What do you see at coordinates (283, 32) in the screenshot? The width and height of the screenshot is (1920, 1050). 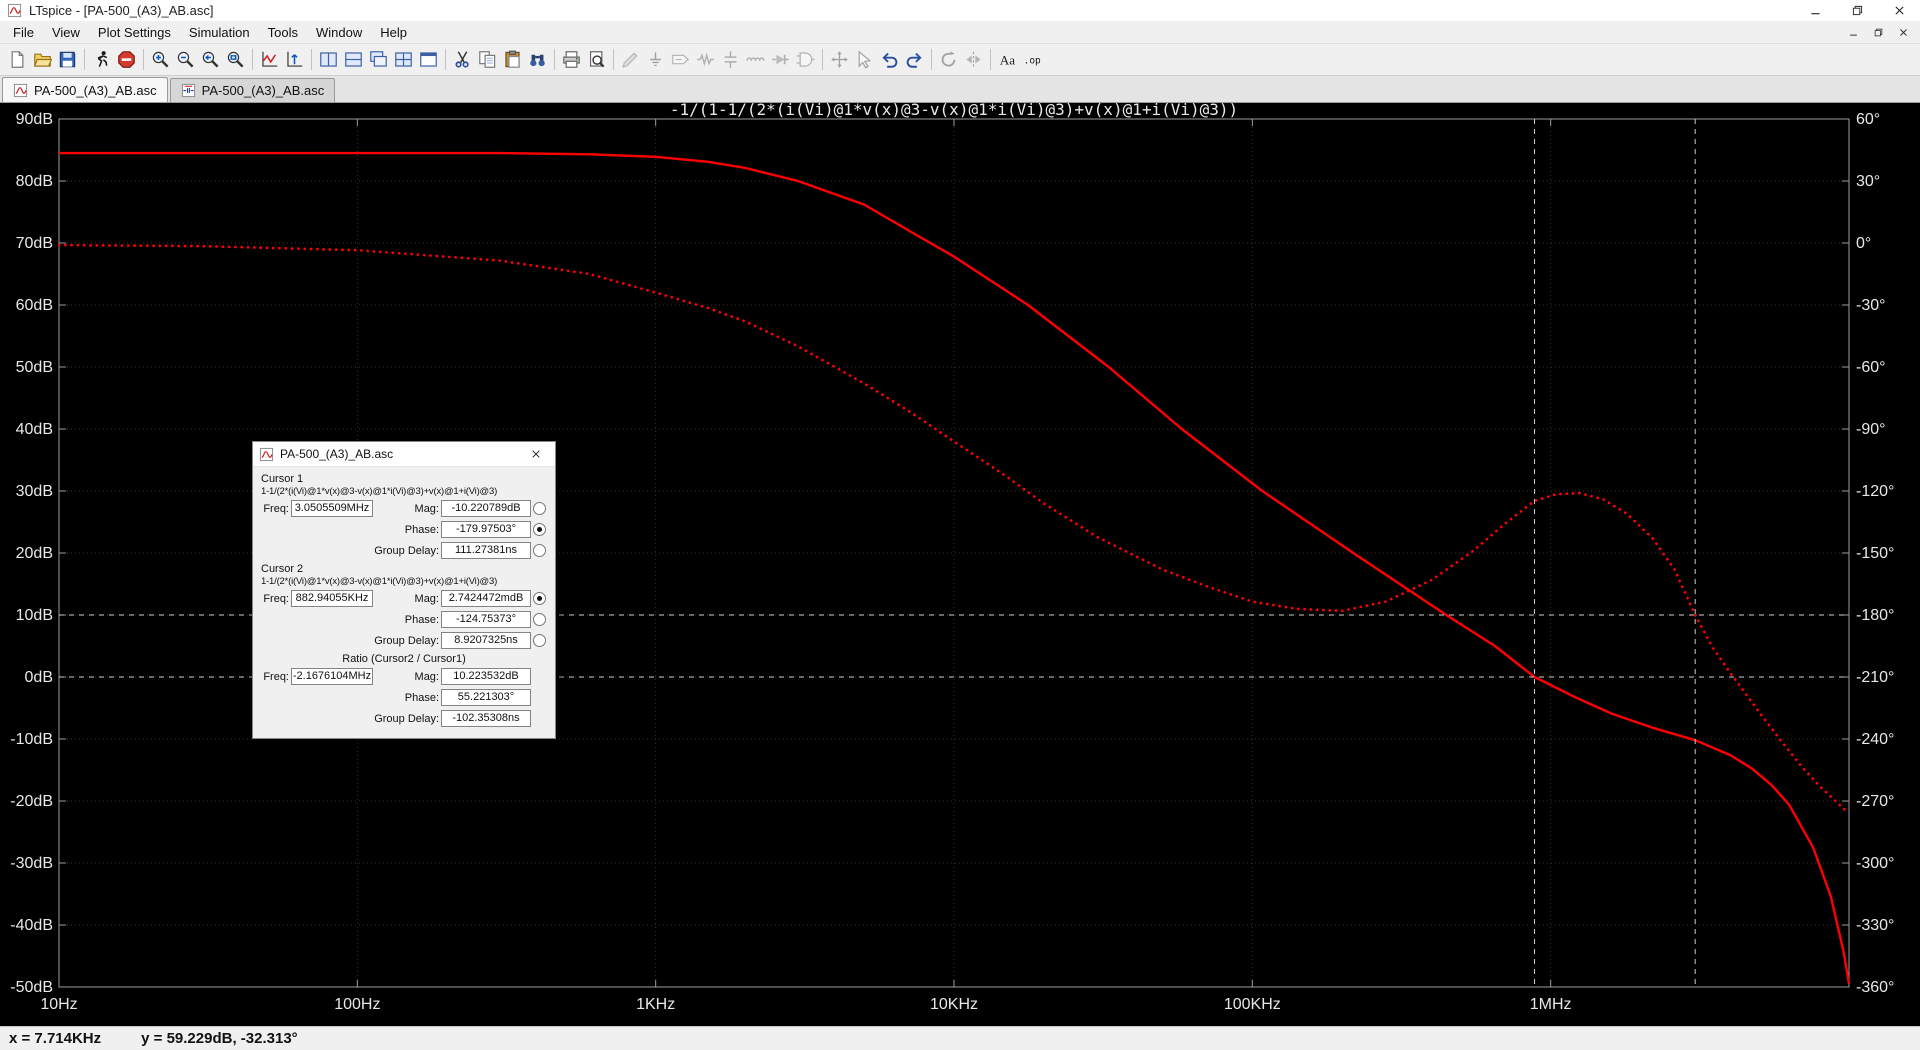 I see `menu-tools: Tools` at bounding box center [283, 32].